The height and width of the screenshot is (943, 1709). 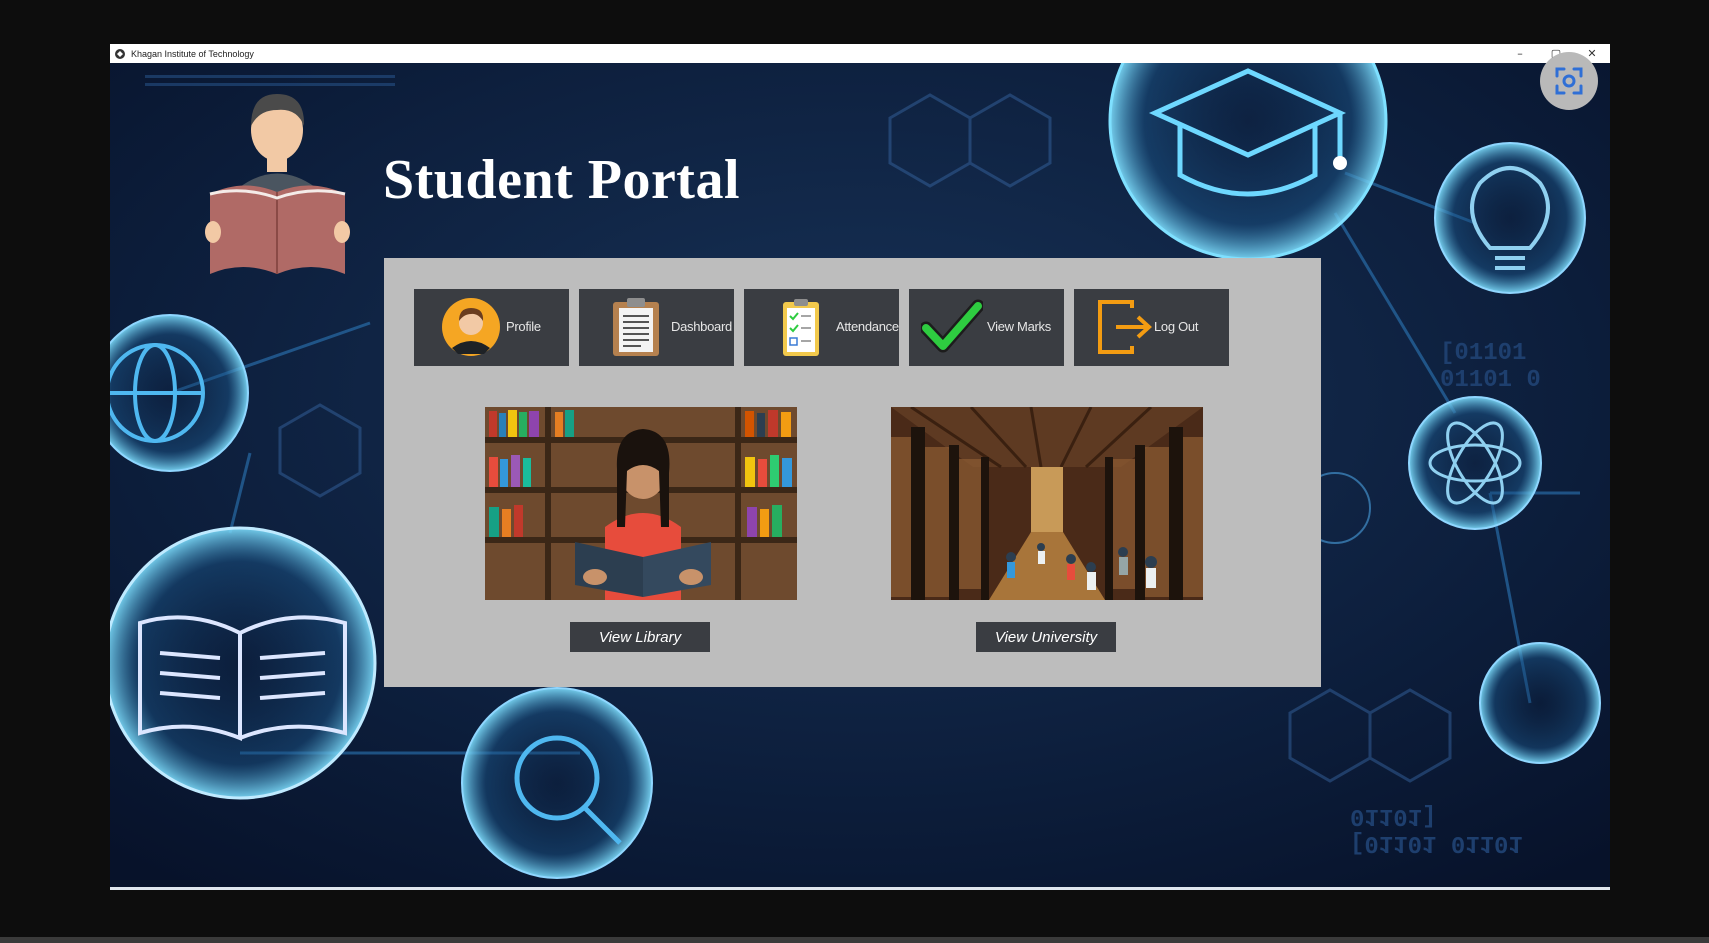 I want to click on profile-icon, so click(x=471, y=327).